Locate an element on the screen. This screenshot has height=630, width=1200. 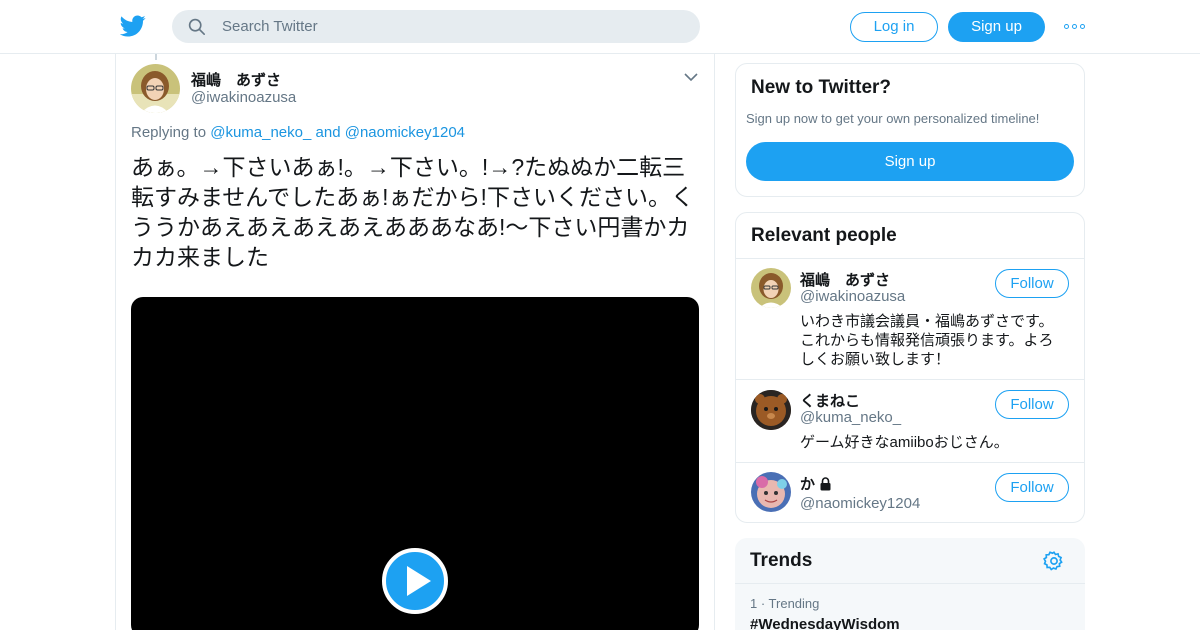
relevant-people-title: Relevant people is located at coordinates (824, 235).